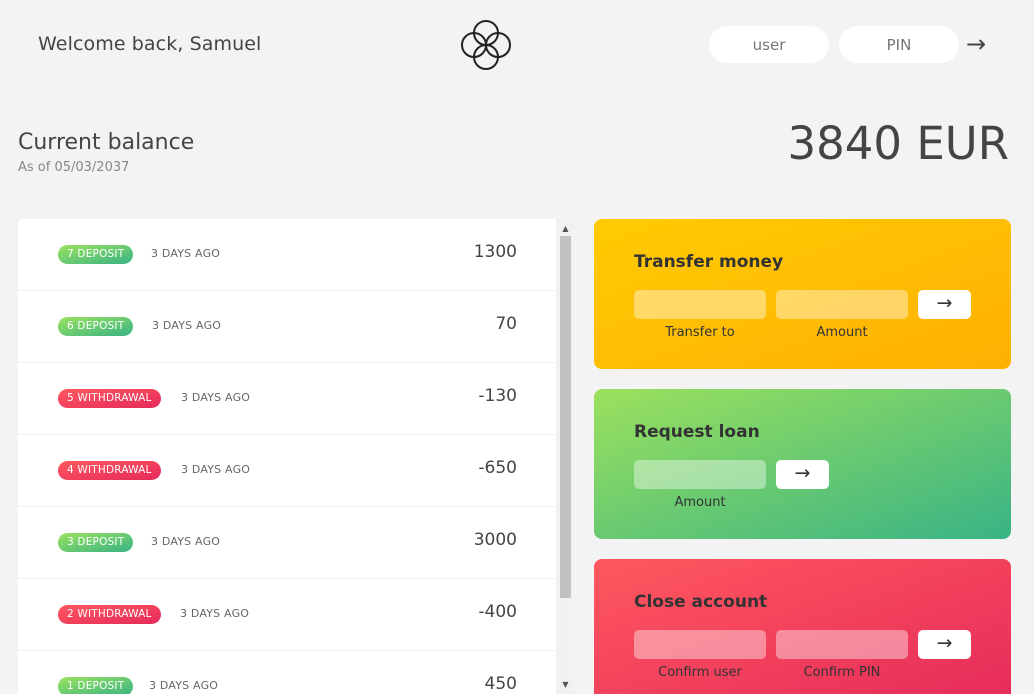 This screenshot has height=694, width=1034. Describe the element at coordinates (701, 602) in the screenshot. I see `close-title: Close account` at that location.